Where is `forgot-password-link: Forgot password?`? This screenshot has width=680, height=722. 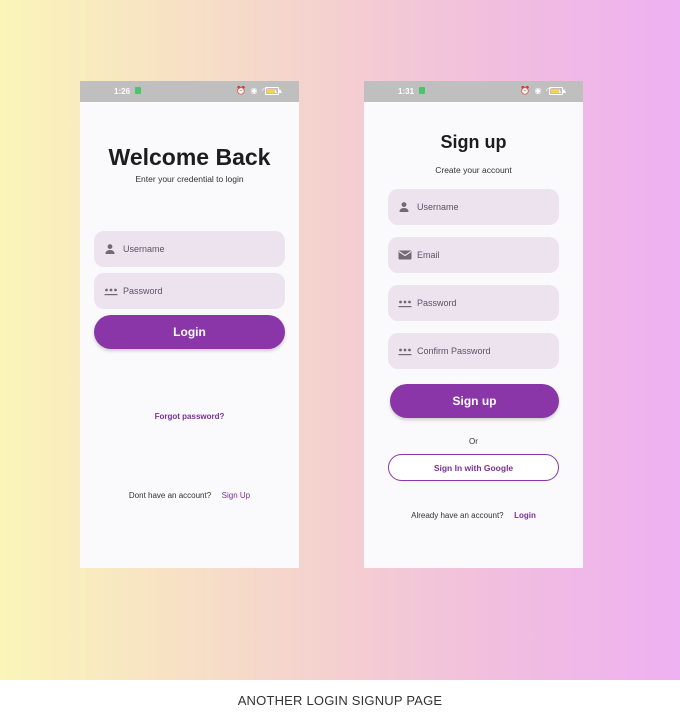
forgot-password-link: Forgot password? is located at coordinates (190, 416).